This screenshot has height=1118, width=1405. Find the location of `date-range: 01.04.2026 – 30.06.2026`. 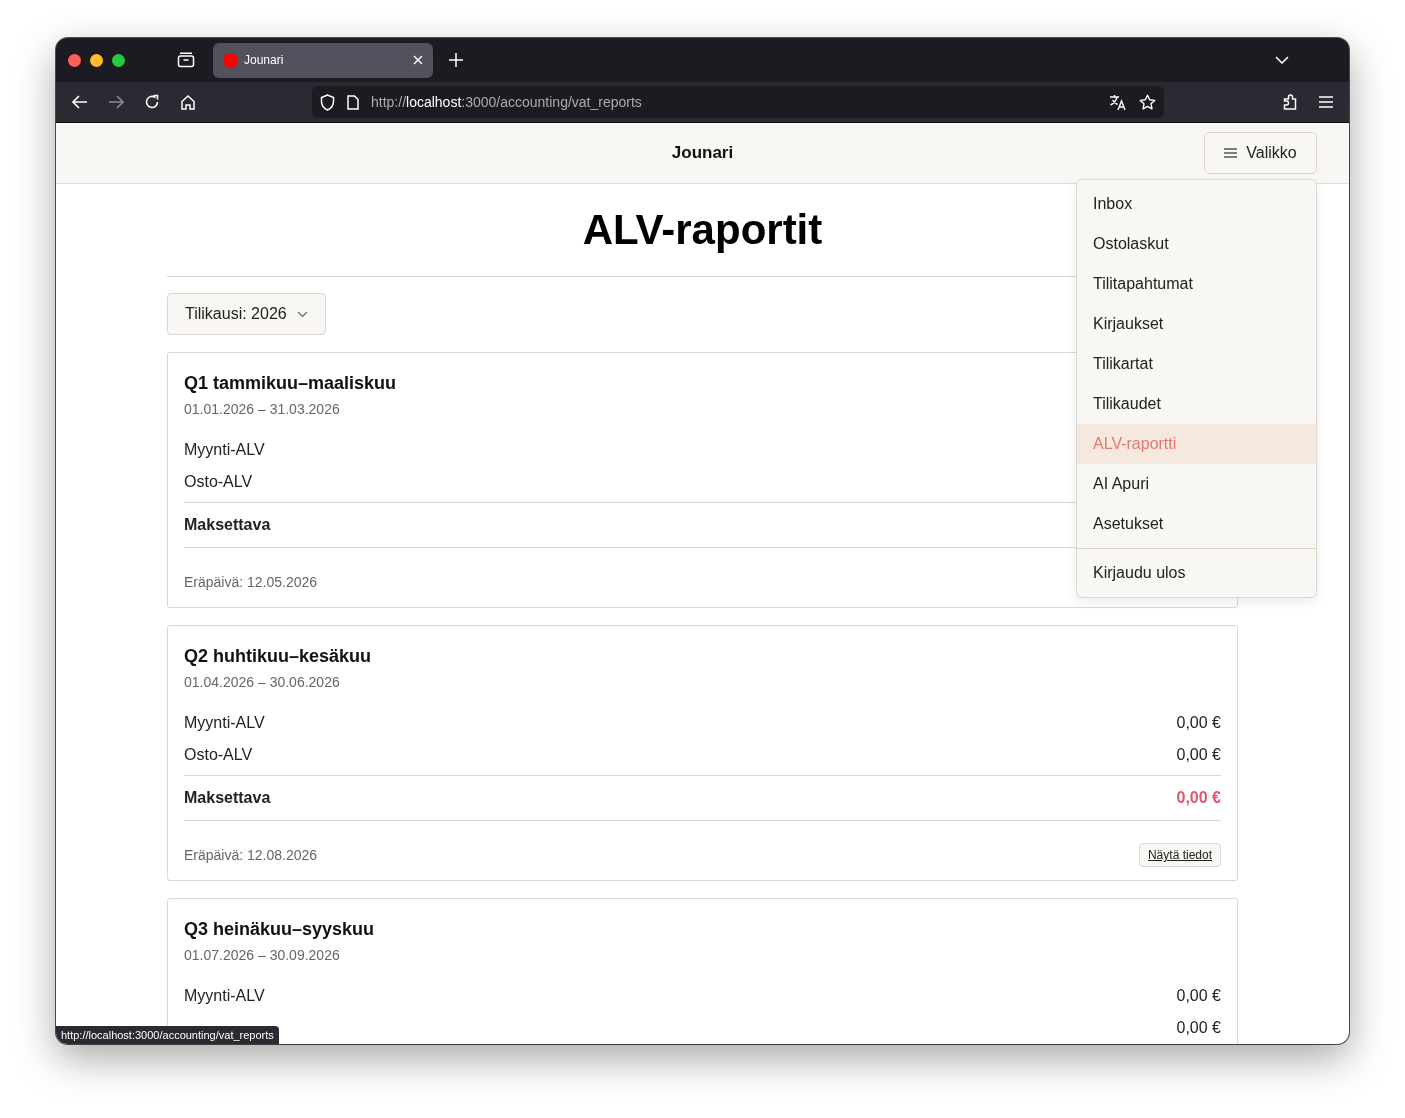

date-range: 01.04.2026 – 30.06.2026 is located at coordinates (262, 682).